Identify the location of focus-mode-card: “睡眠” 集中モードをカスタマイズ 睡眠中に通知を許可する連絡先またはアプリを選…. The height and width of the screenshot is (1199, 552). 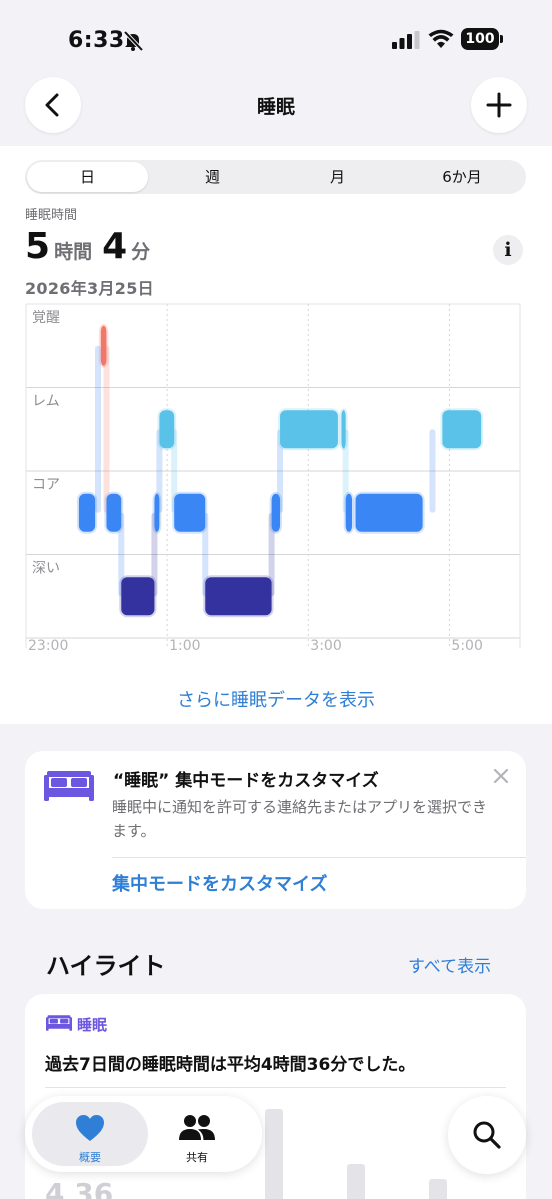
(275, 830).